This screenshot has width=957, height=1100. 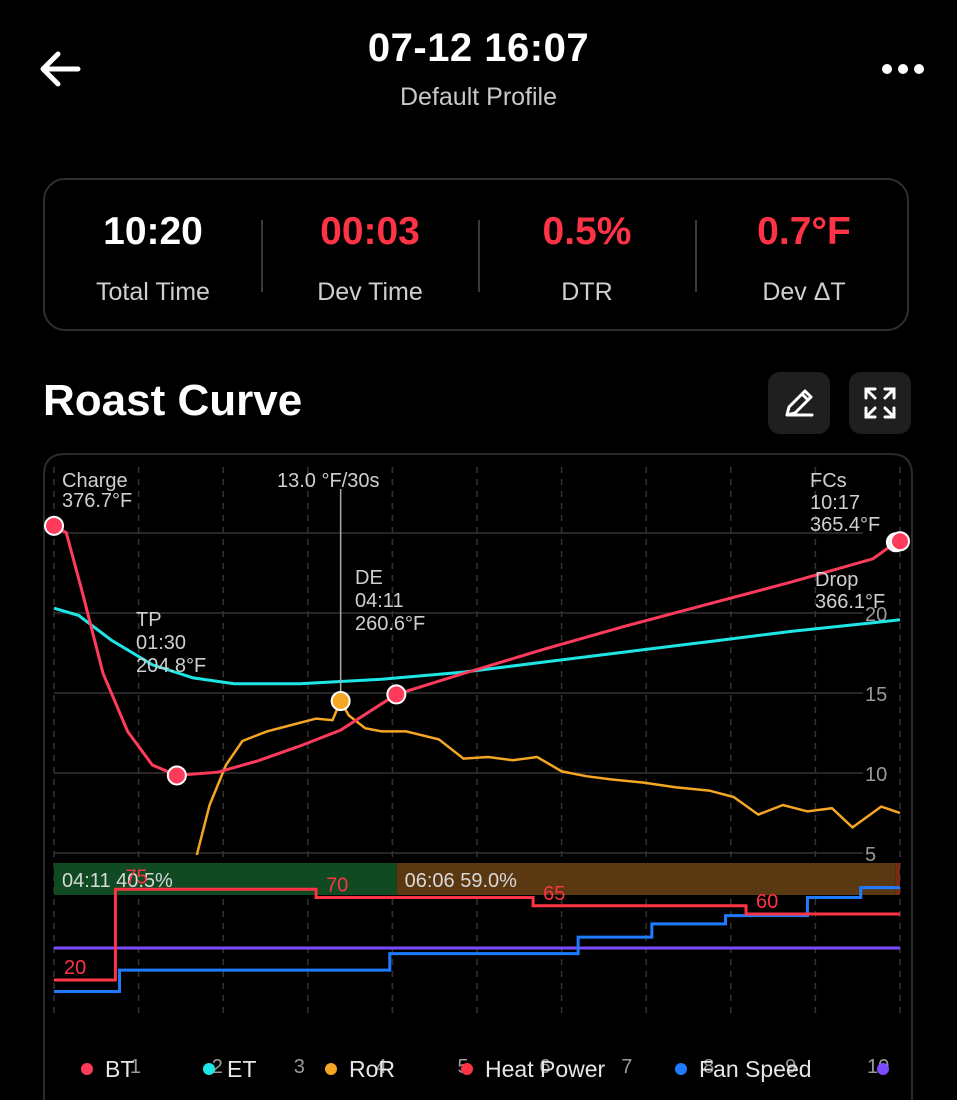 I want to click on legend-label: Heat Power, so click(x=545, y=1068).